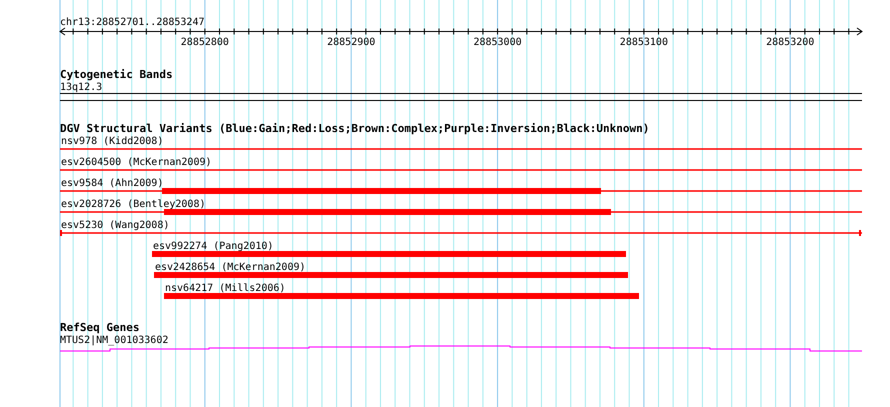 This screenshot has height=407, width=890. What do you see at coordinates (230, 267) in the screenshot?
I see `variant-label: esv2428654 (McKernan2009)` at bounding box center [230, 267].